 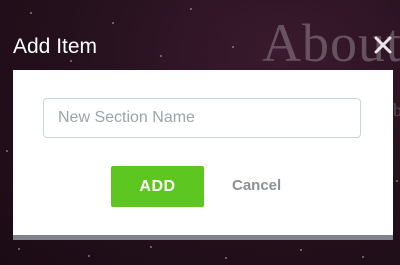 I want to click on section-name-input, so click(x=202, y=118).